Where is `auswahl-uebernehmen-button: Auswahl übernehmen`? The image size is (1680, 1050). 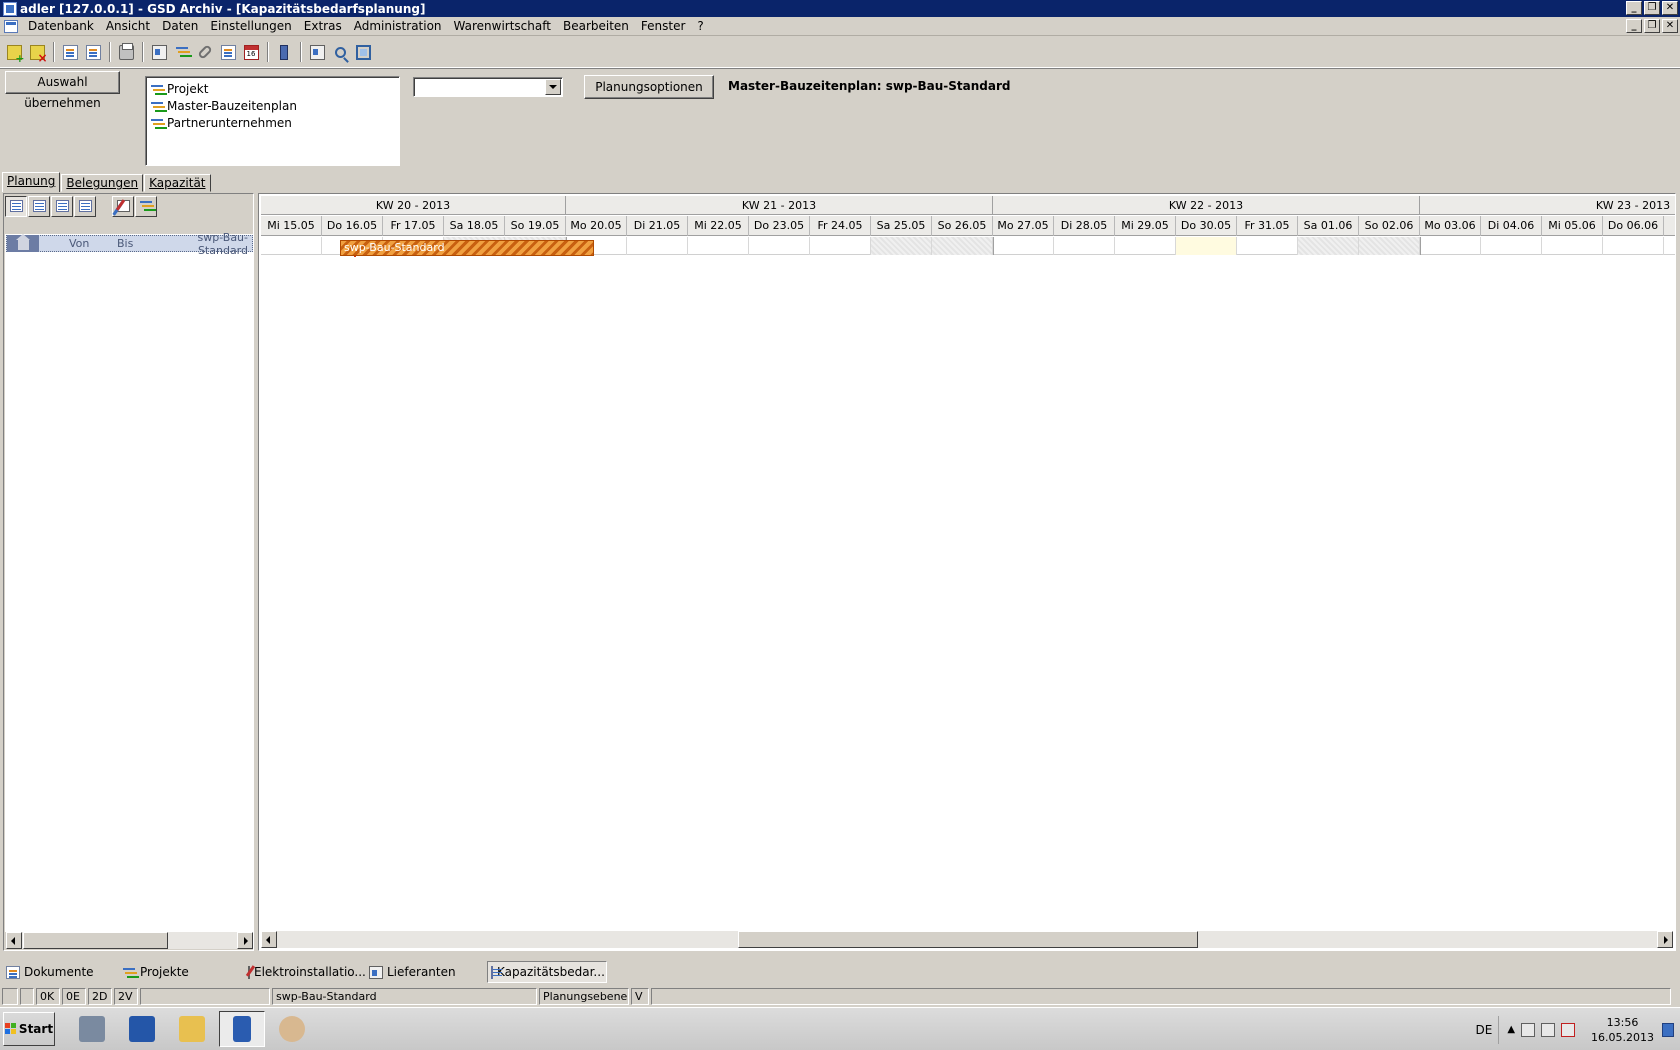
auswahl-uebernehmen-button: Auswahl übernehmen is located at coordinates (62, 90).